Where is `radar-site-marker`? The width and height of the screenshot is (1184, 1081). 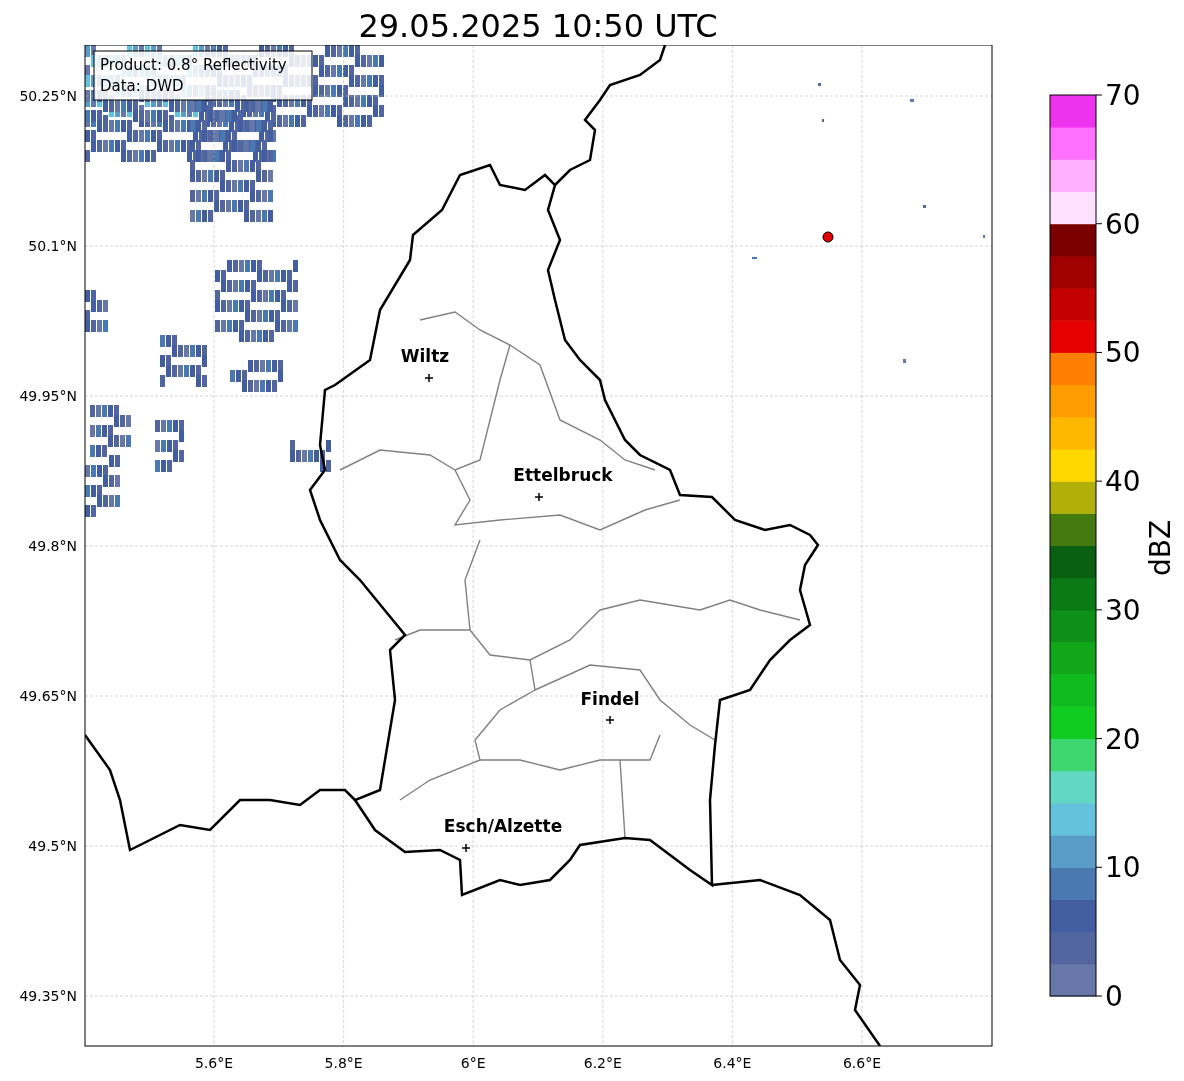
radar-site-marker is located at coordinates (828, 237).